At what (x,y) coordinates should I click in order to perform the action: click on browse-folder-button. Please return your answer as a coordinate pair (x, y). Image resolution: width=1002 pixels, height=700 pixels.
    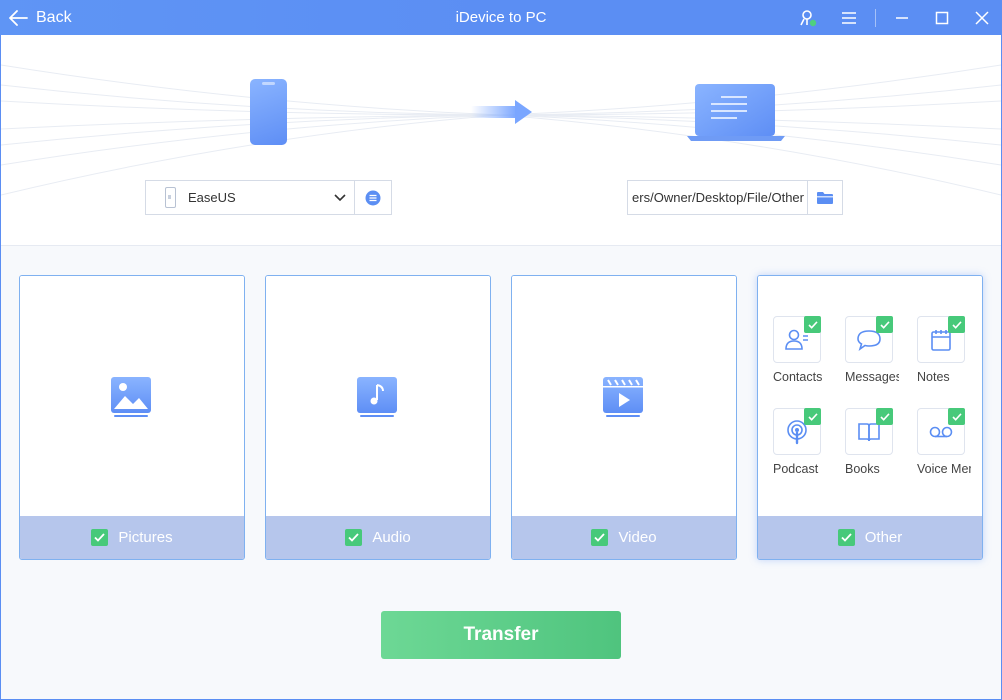
    Looking at the image, I should click on (825, 197).